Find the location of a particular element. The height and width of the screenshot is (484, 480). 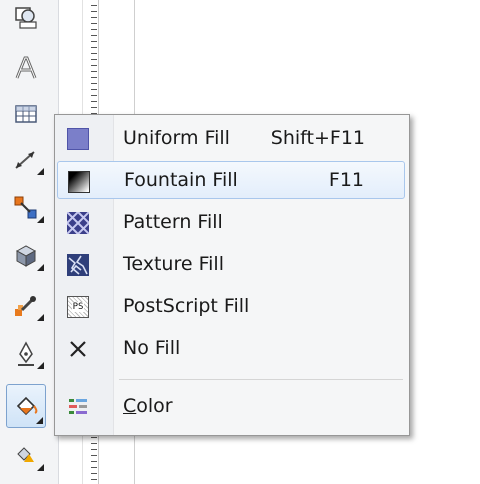

text-tool-icon is located at coordinates (26, 67).